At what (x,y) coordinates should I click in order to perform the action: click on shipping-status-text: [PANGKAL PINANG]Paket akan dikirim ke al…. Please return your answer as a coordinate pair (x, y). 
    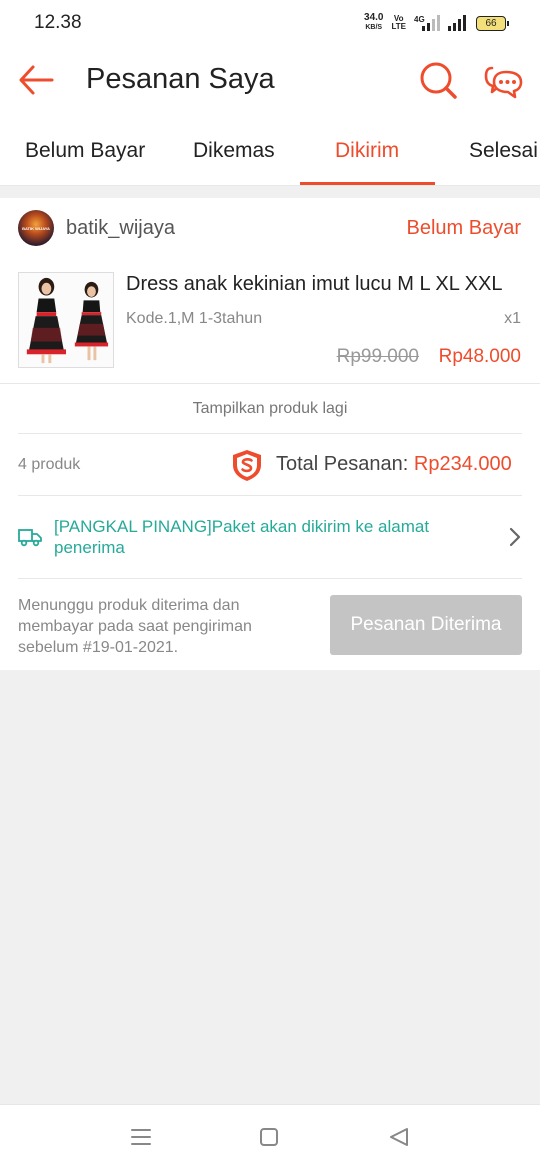
    Looking at the image, I should click on (242, 537).